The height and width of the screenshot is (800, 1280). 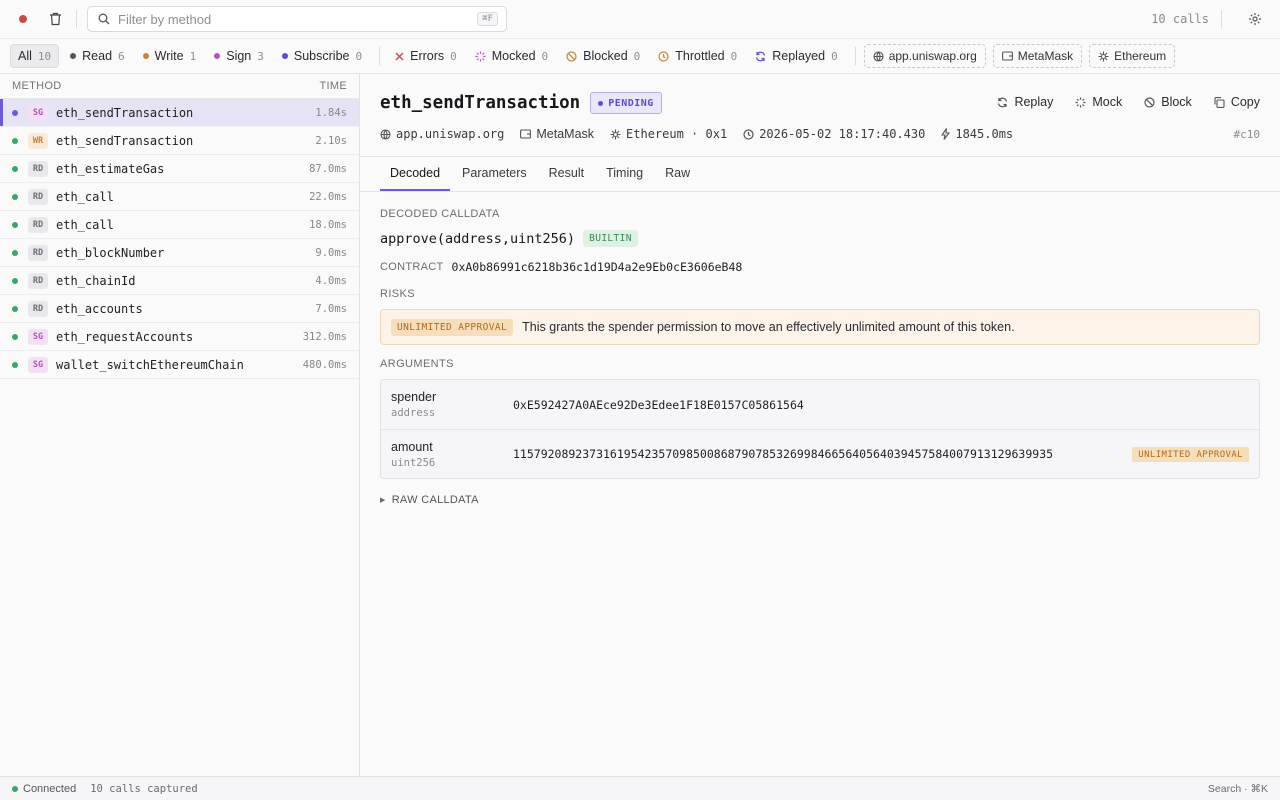 I want to click on sign-dot-icon, so click(x=217, y=56).